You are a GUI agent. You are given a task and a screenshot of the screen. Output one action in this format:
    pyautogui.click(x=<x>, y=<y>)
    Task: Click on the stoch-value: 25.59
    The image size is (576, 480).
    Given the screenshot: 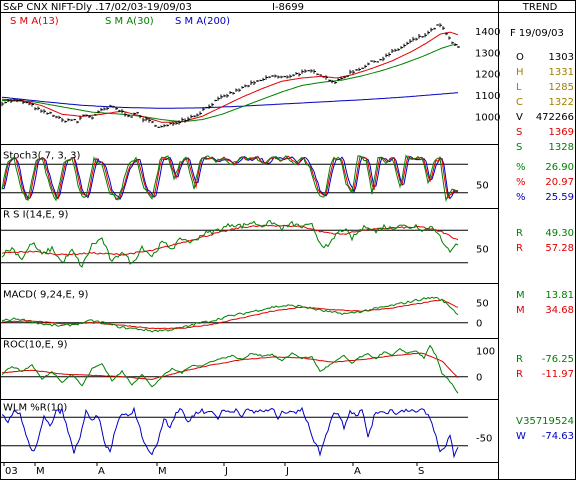 What is the action you would take?
    pyautogui.click(x=559, y=197)
    